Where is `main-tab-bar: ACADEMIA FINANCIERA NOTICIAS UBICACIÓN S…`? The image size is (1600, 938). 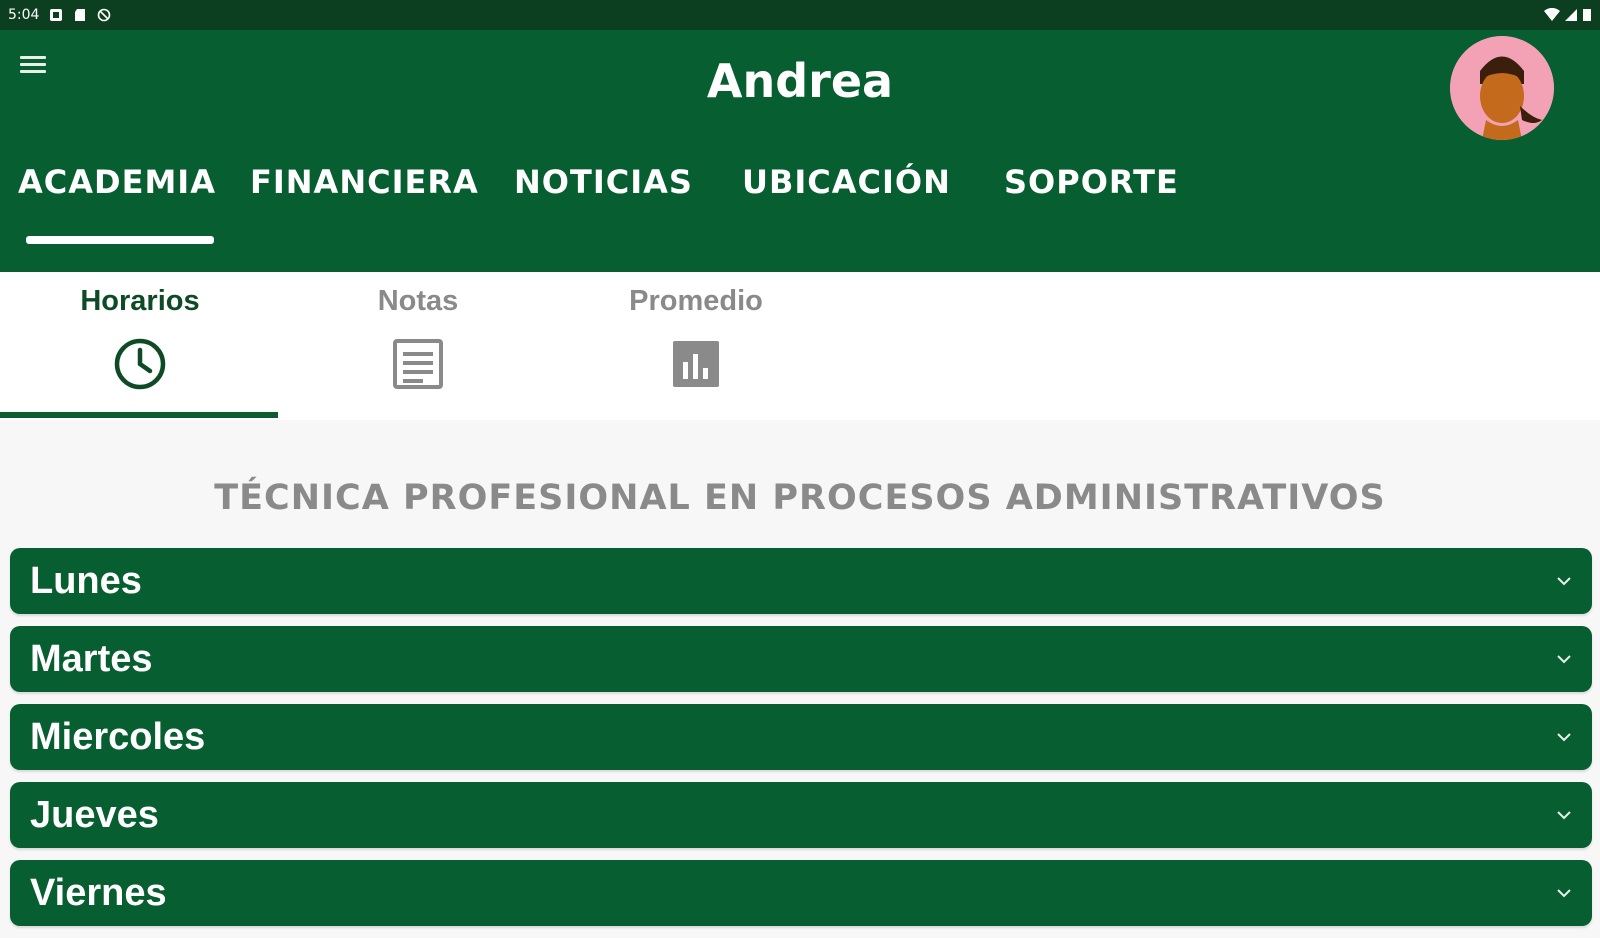 main-tab-bar: ACADEMIA FINANCIERA NOTICIAS UBICACIÓN S… is located at coordinates (800, 215).